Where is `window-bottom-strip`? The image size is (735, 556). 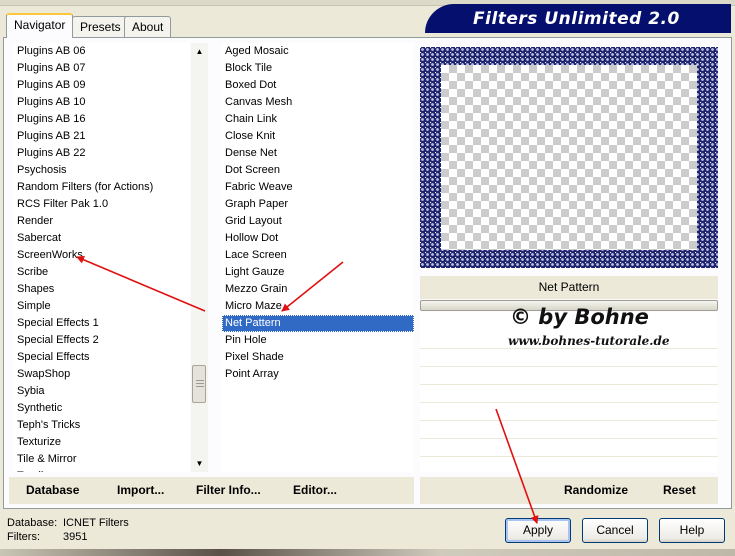
window-bottom-strip is located at coordinates (367, 552).